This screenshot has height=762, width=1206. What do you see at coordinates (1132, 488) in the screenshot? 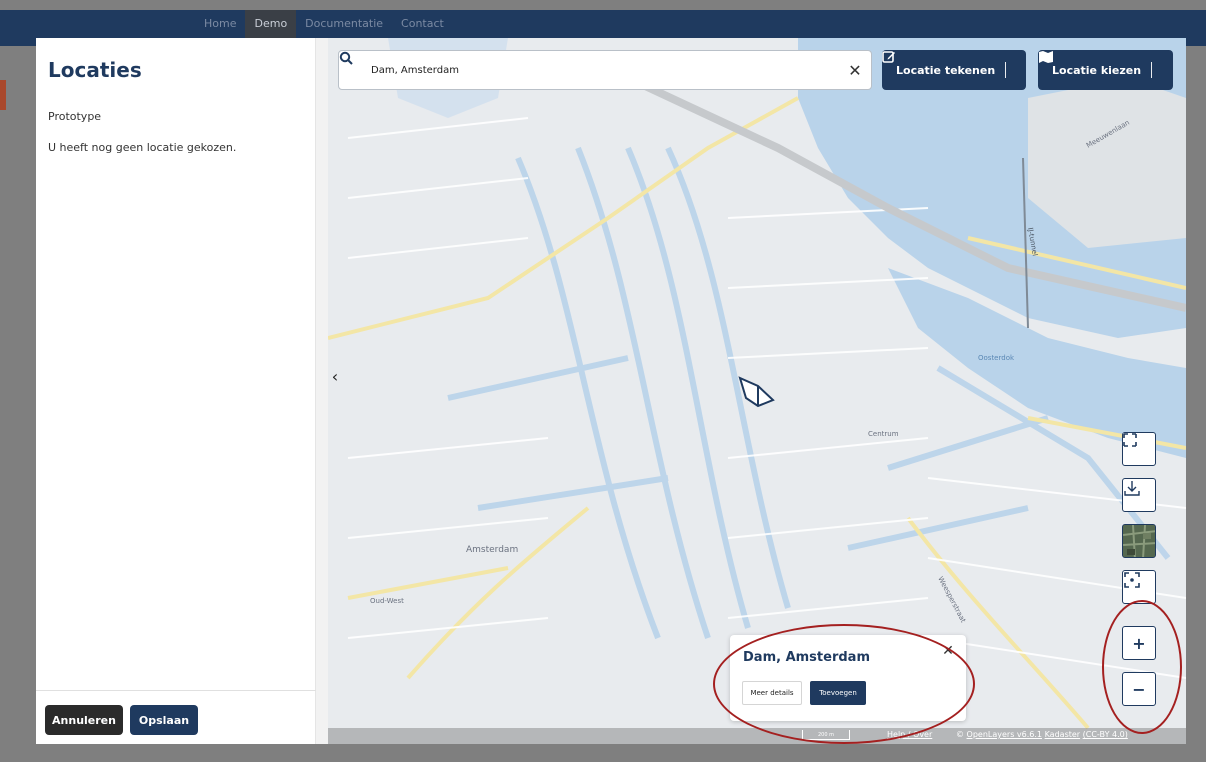
I see `download-icon` at bounding box center [1132, 488].